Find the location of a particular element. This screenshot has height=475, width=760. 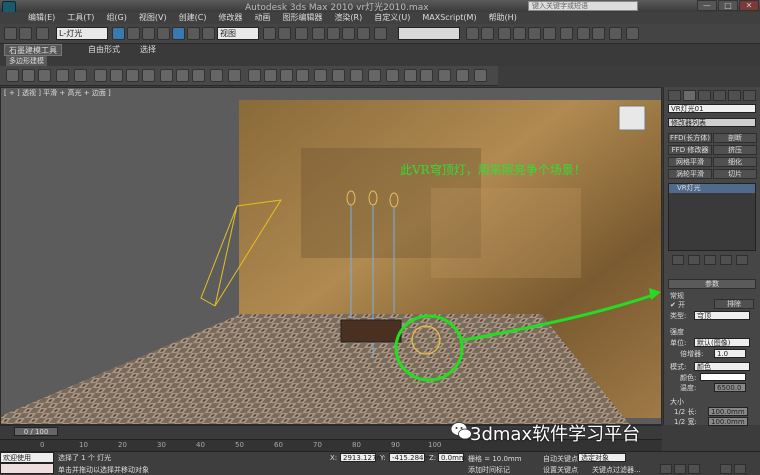

color-swatch is located at coordinates (723, 377).